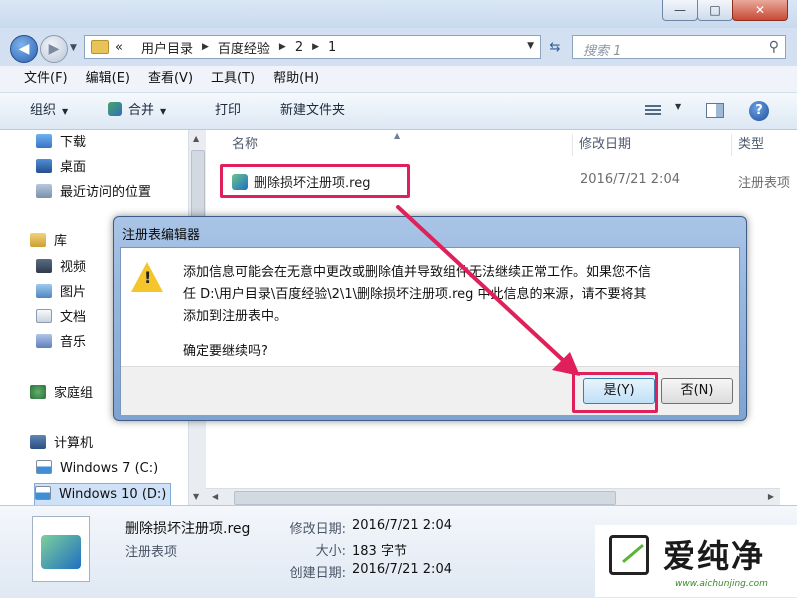  I want to click on maximize-button: □, so click(715, 10).